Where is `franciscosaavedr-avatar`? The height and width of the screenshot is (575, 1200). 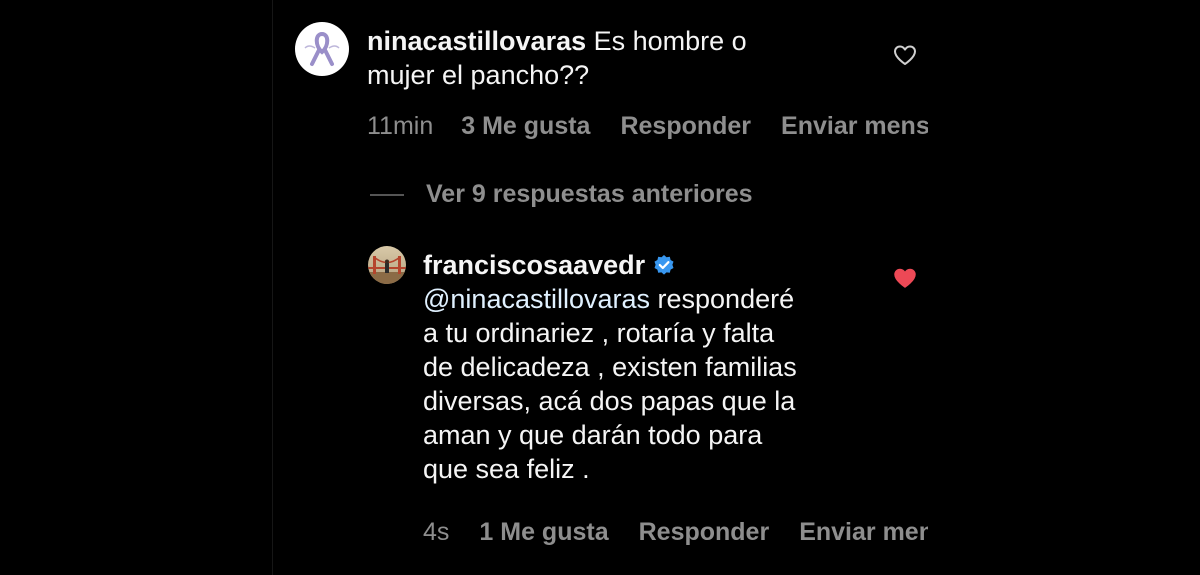
franciscosaavedr-avatar is located at coordinates (387, 265).